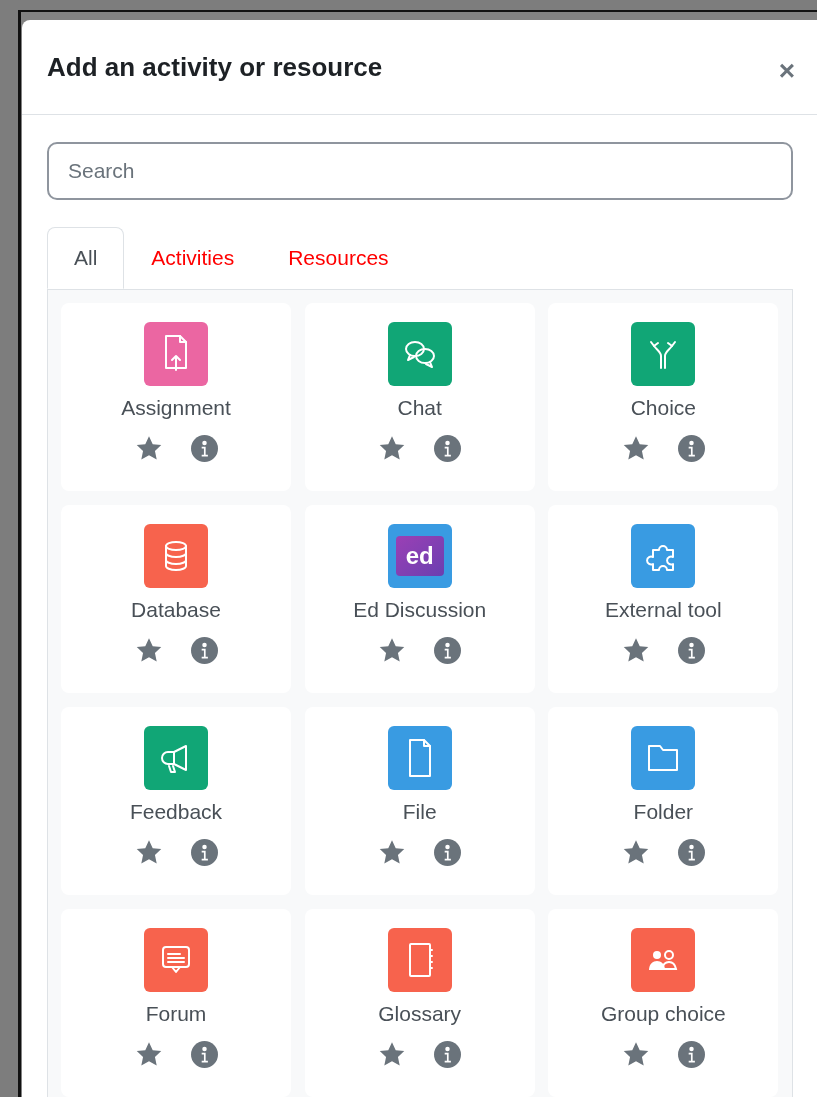 The image size is (817, 1097). What do you see at coordinates (663, 408) in the screenshot?
I see `activity-name: Choice` at bounding box center [663, 408].